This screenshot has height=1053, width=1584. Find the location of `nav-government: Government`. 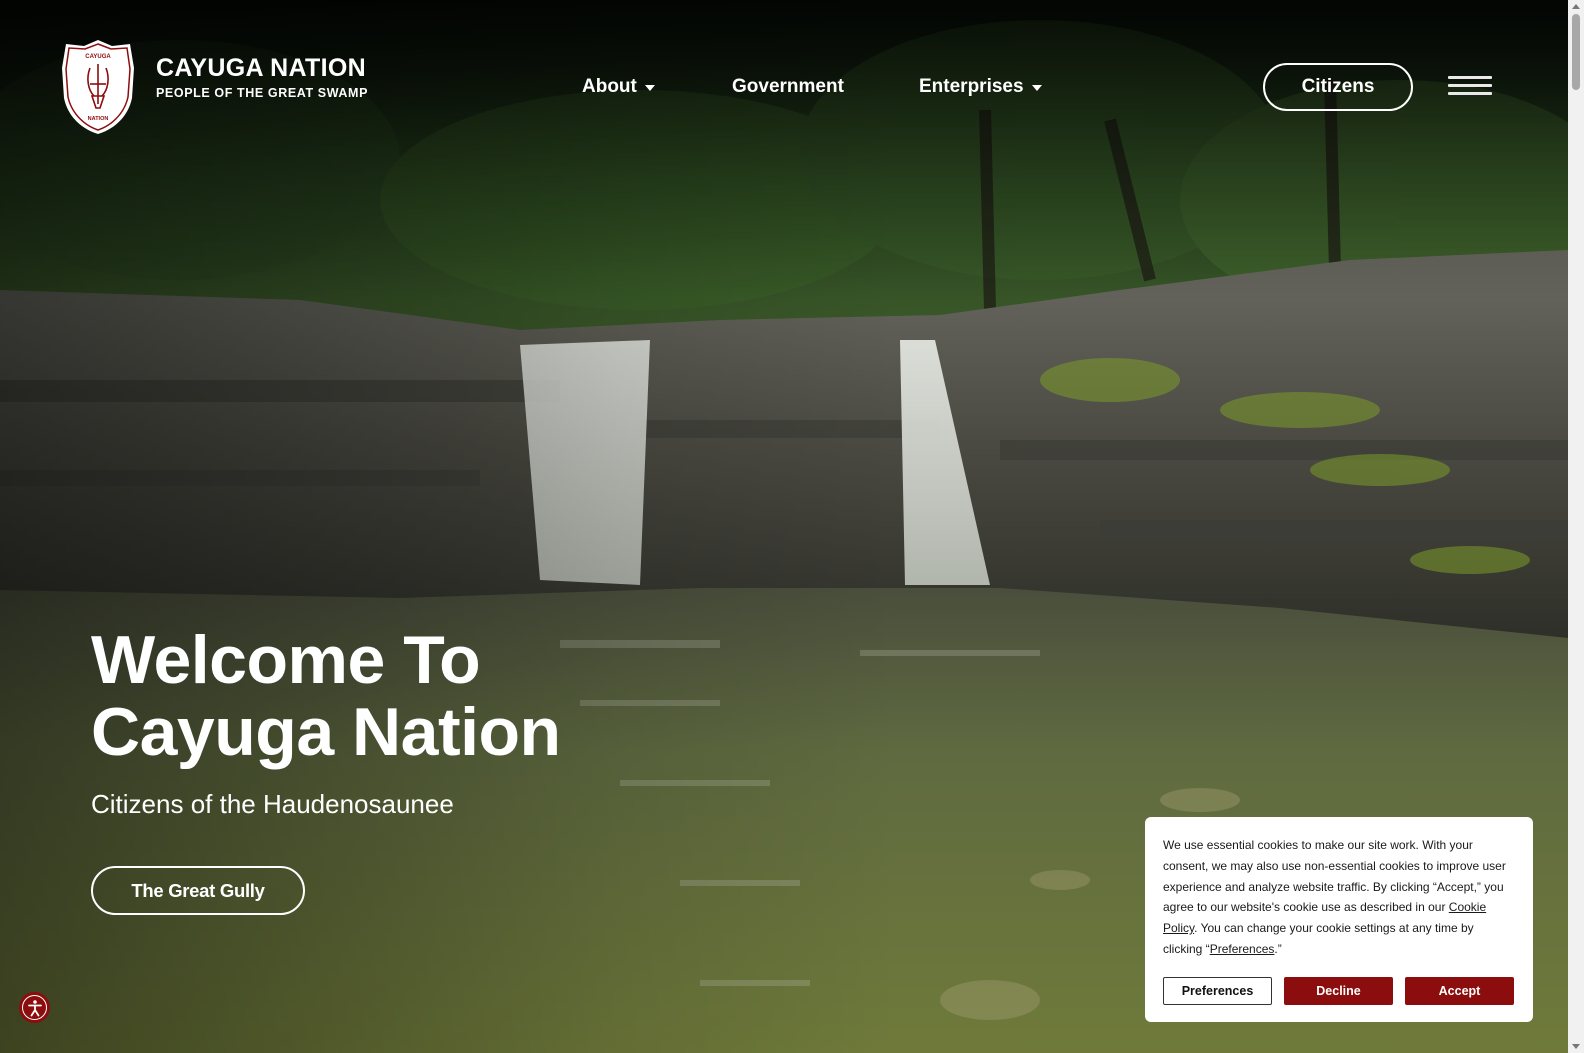

nav-government: Government is located at coordinates (788, 87).